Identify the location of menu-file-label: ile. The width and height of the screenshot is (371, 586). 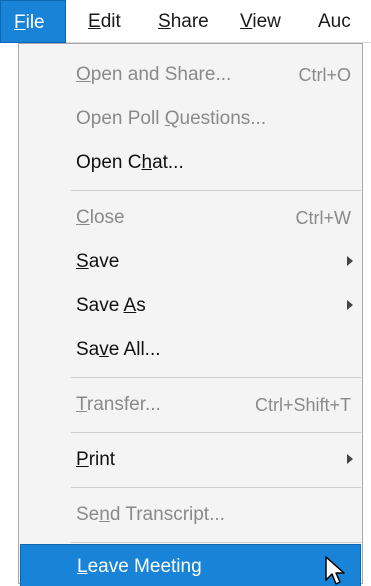
(35, 22).